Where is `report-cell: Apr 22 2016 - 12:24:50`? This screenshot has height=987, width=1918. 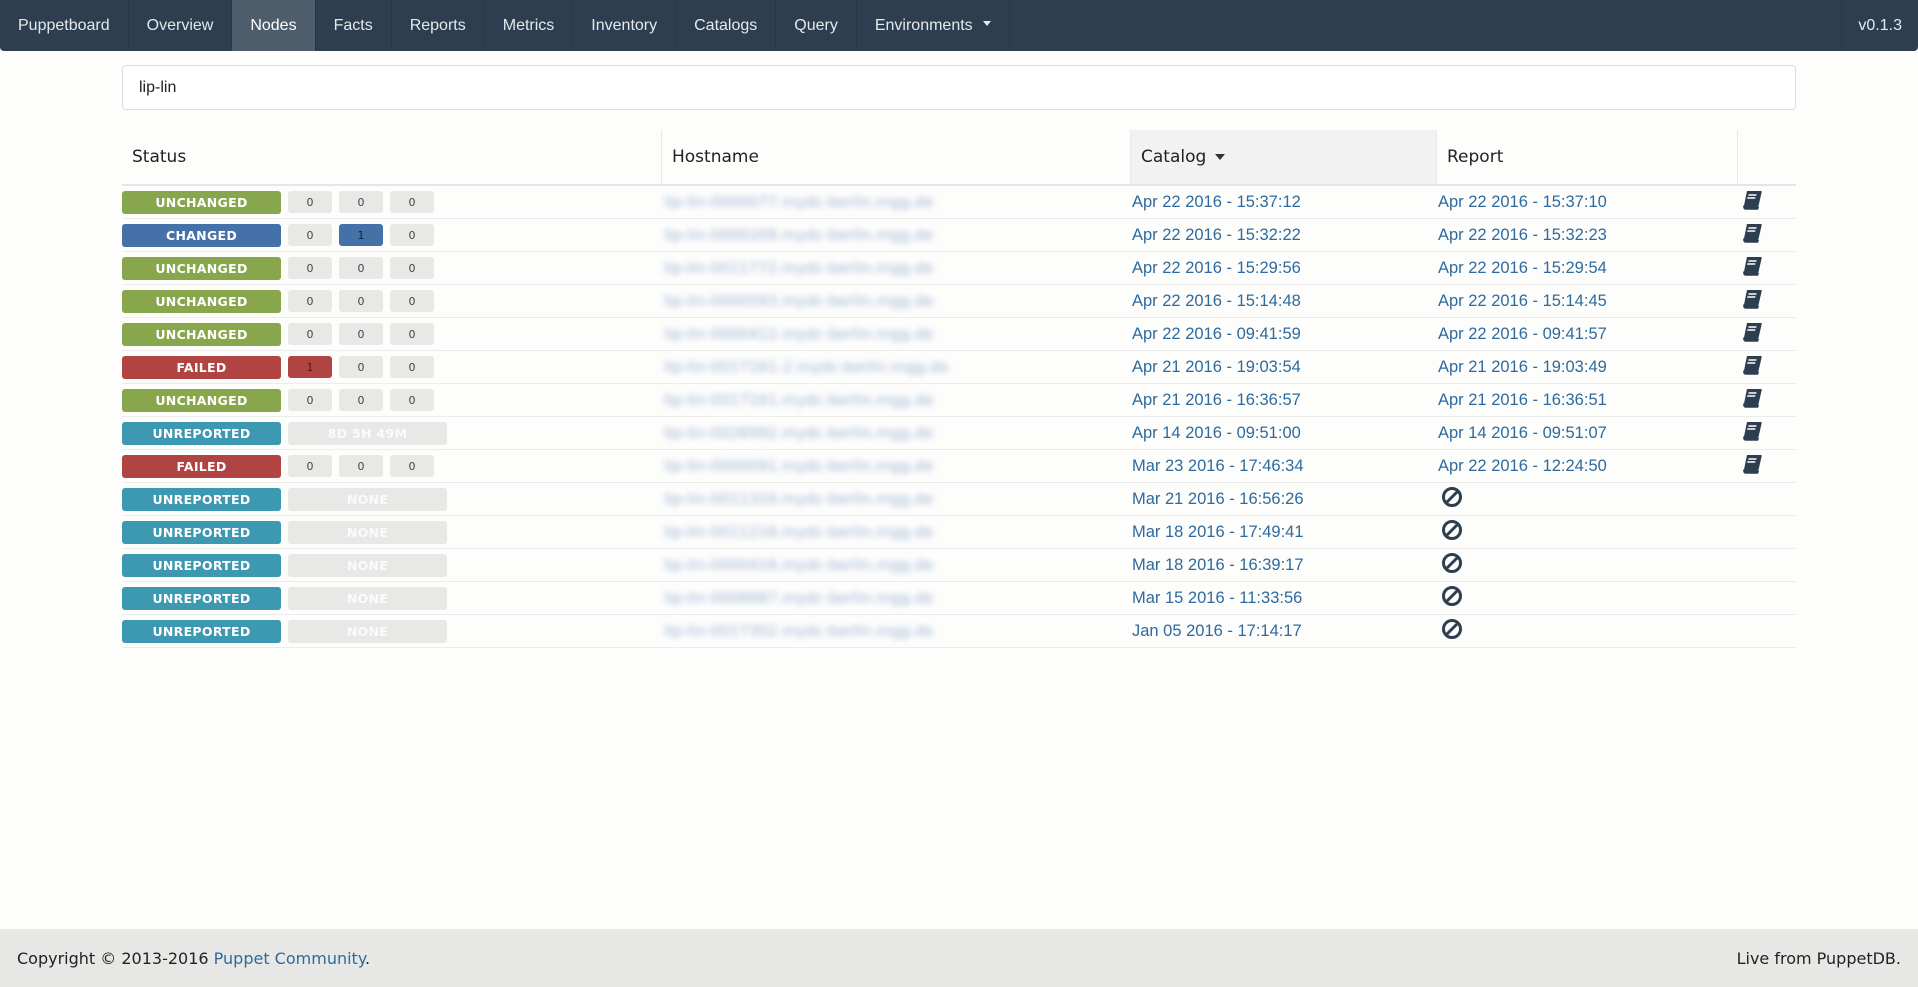 report-cell: Apr 22 2016 - 12:24:50 is located at coordinates (1587, 466).